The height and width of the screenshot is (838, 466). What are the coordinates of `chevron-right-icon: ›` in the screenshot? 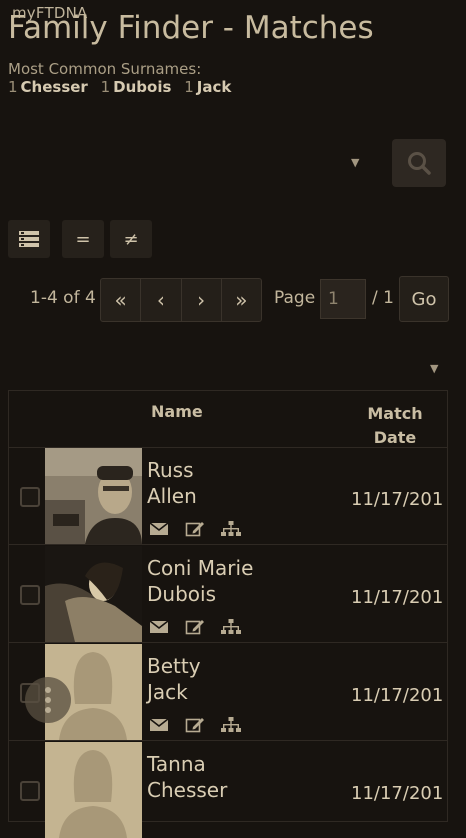 It's located at (201, 300).